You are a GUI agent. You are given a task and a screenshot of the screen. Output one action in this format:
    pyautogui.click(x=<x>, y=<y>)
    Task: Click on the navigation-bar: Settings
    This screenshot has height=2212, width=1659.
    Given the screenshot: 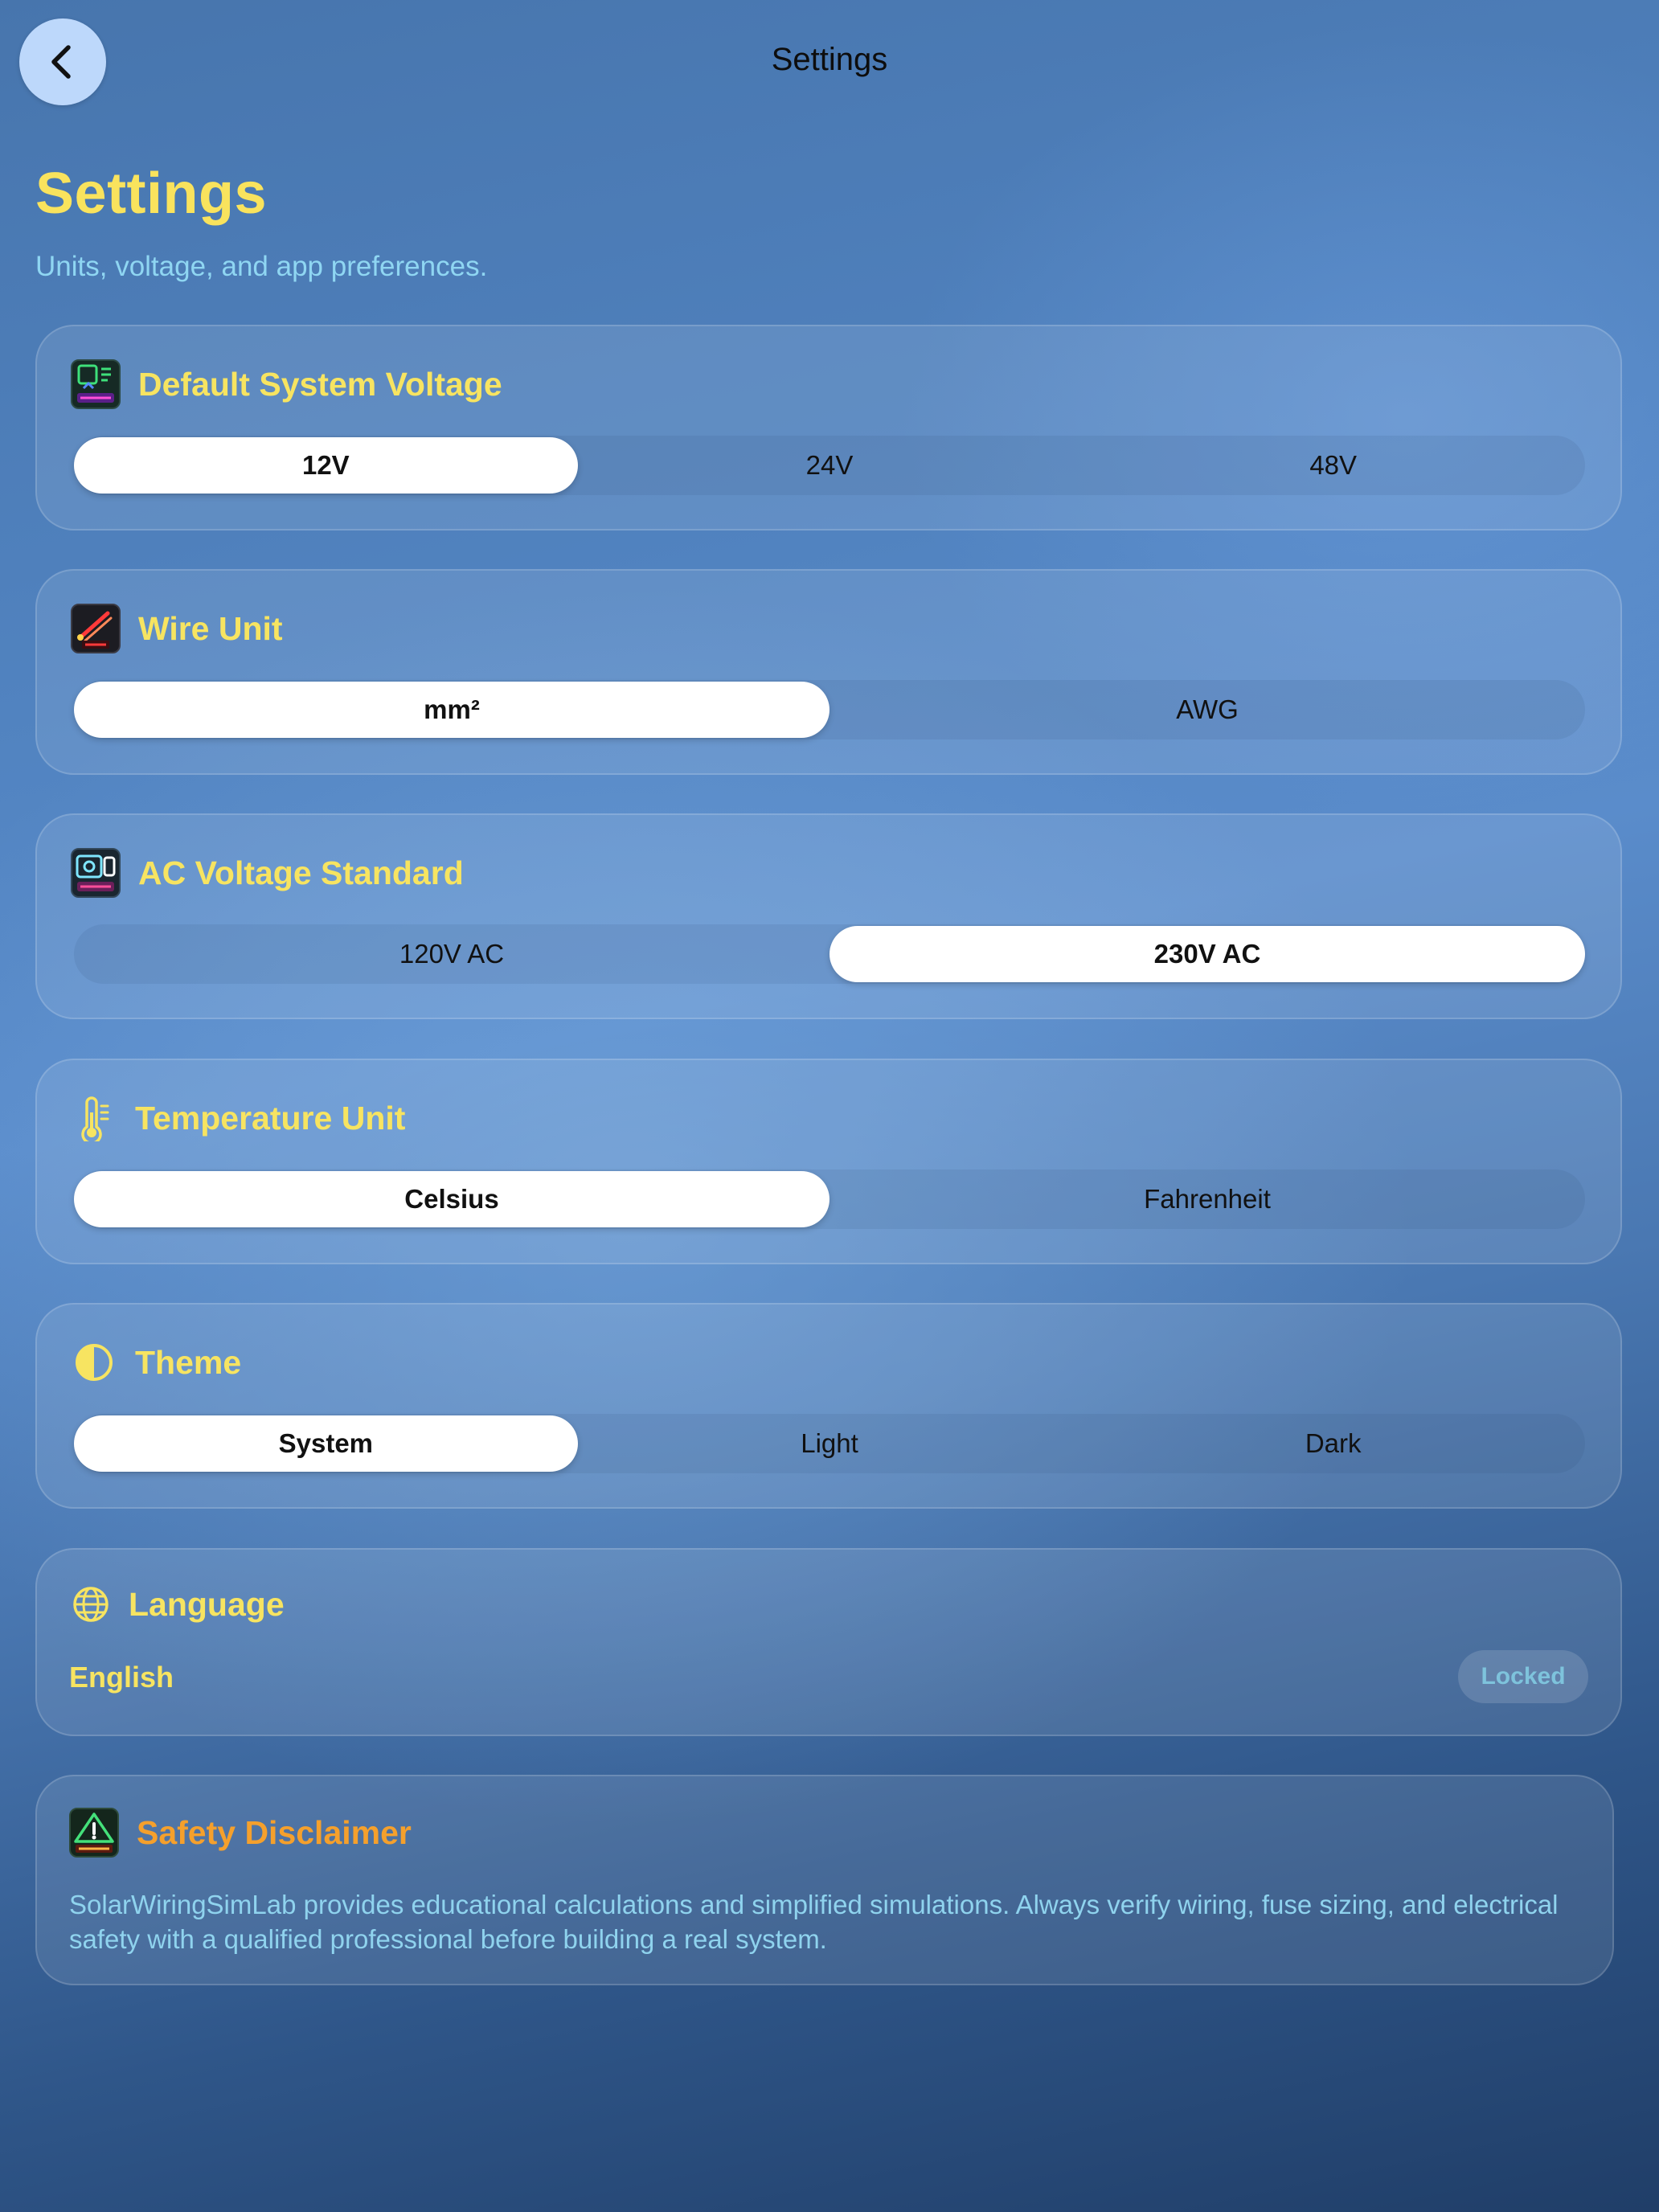 What is the action you would take?
    pyautogui.click(x=829, y=64)
    